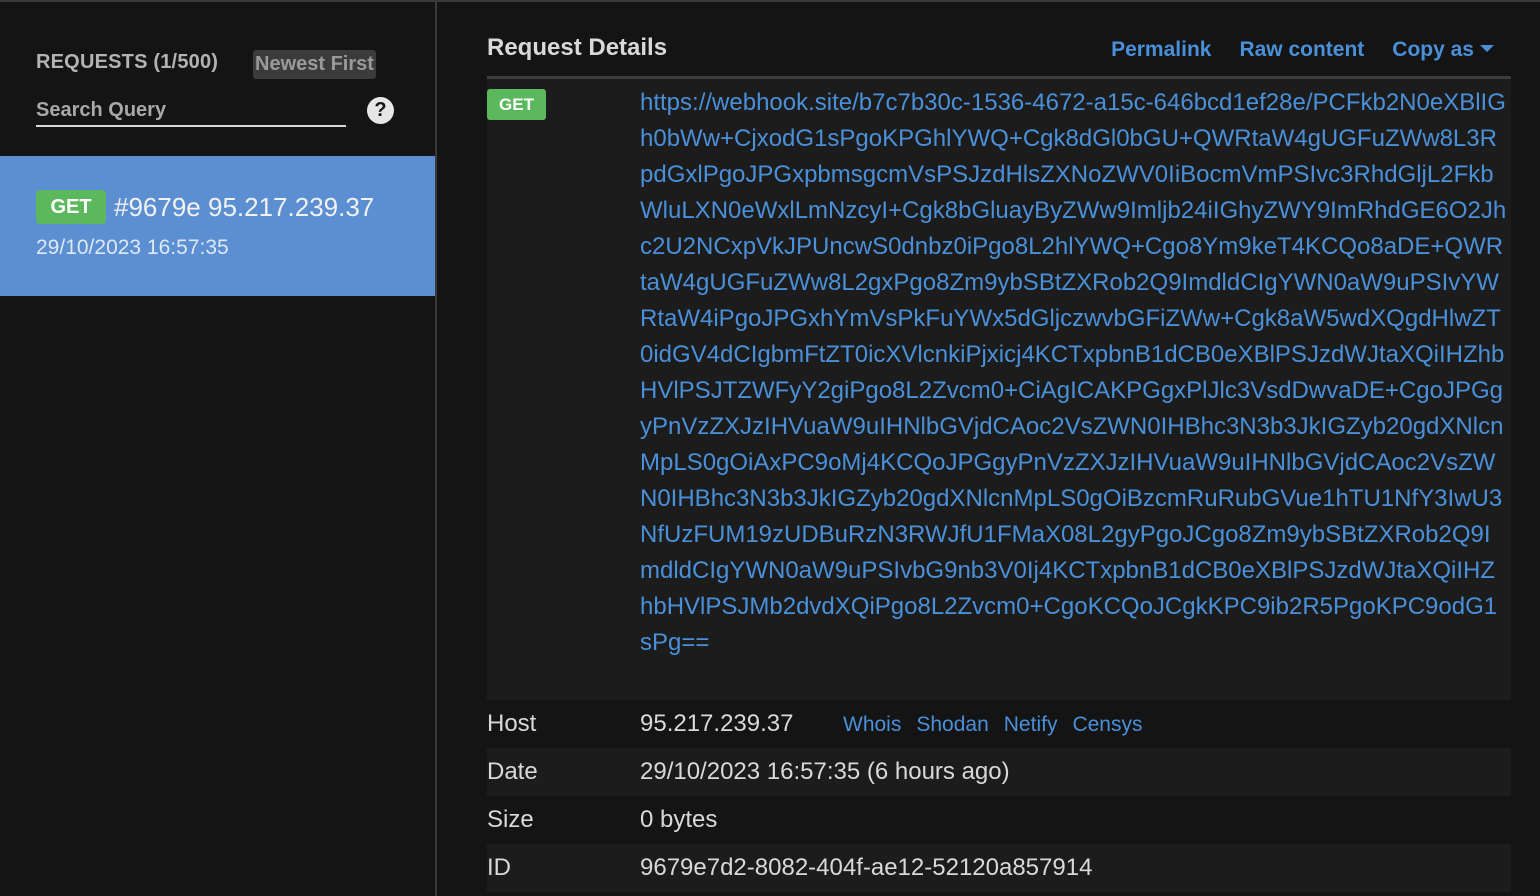  What do you see at coordinates (872, 725) in the screenshot?
I see `whois-link: Whois` at bounding box center [872, 725].